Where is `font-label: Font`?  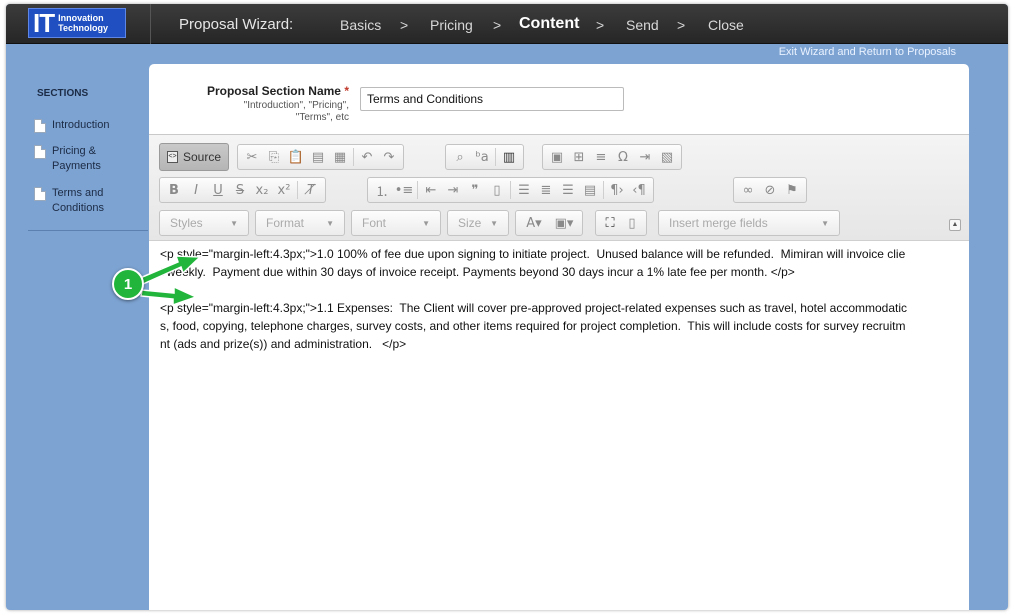 font-label: Font is located at coordinates (374, 223).